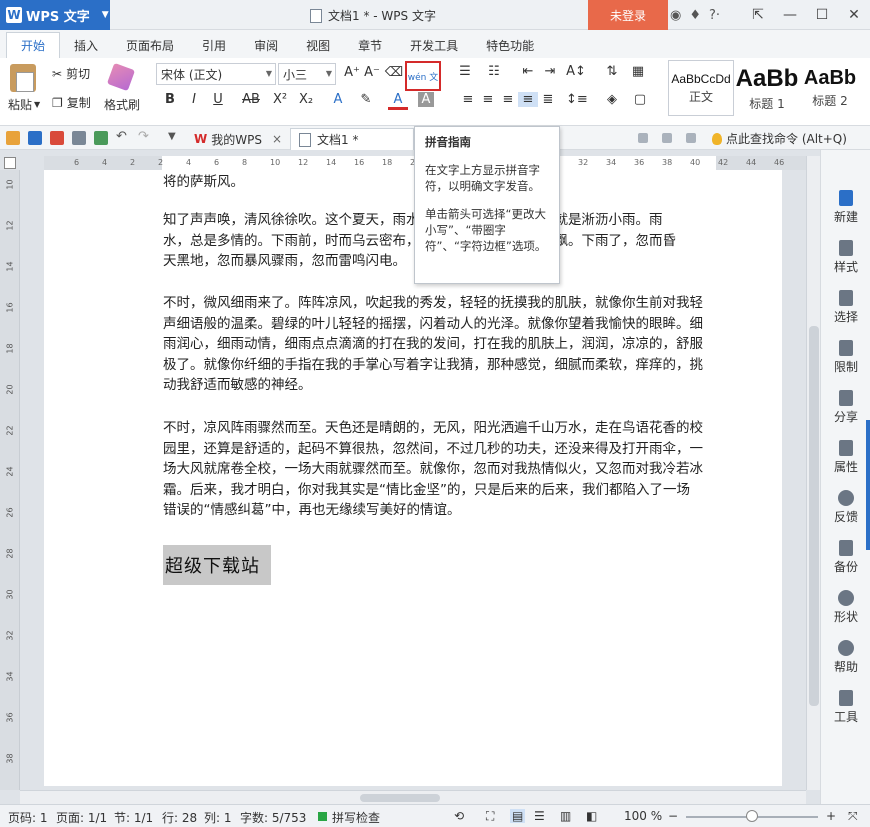  I want to click on tab-developer: 开发工具, so click(434, 45).